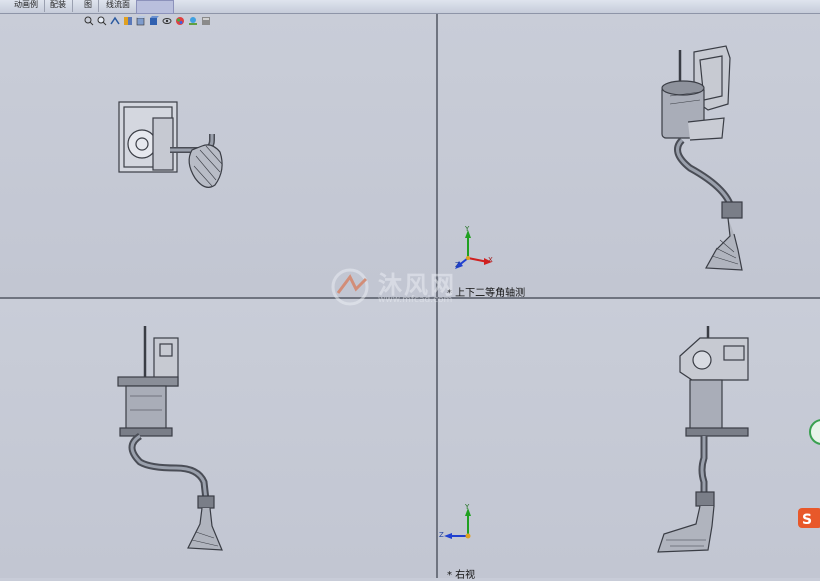  Describe the element at coordinates (467, 229) in the screenshot. I see `triad-y-label: Y` at that location.